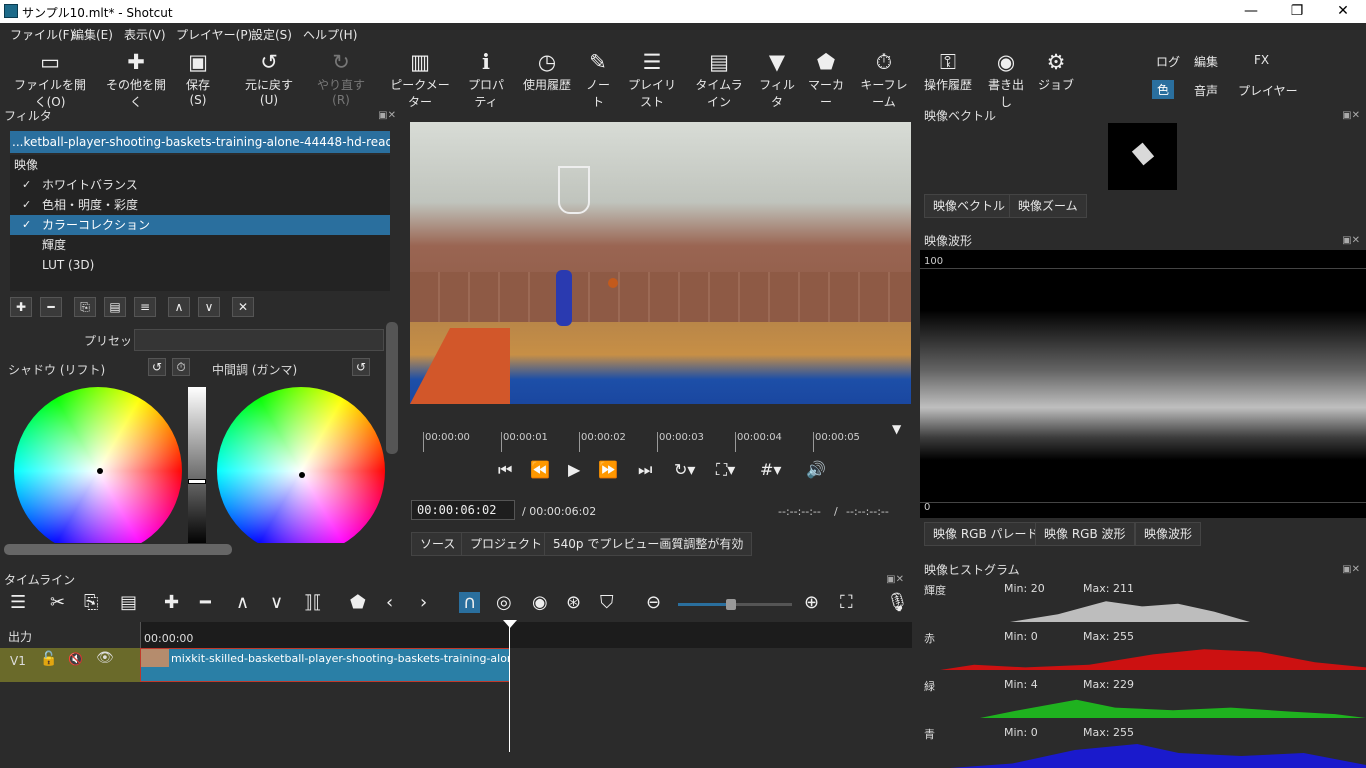 The width and height of the screenshot is (1366, 768). Describe the element at coordinates (573, 602) in the screenshot. I see `ripple-all-icon: ⊛` at that location.